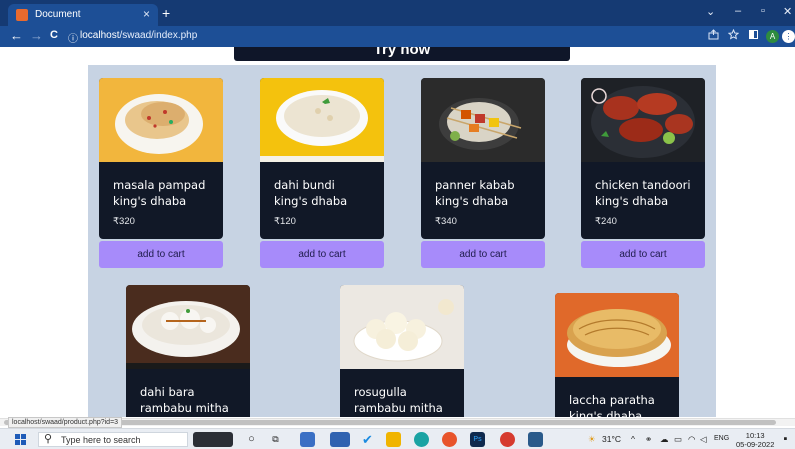 The height and width of the screenshot is (449, 795). What do you see at coordinates (643, 120) in the screenshot?
I see `chicken-tandoori-image` at bounding box center [643, 120].